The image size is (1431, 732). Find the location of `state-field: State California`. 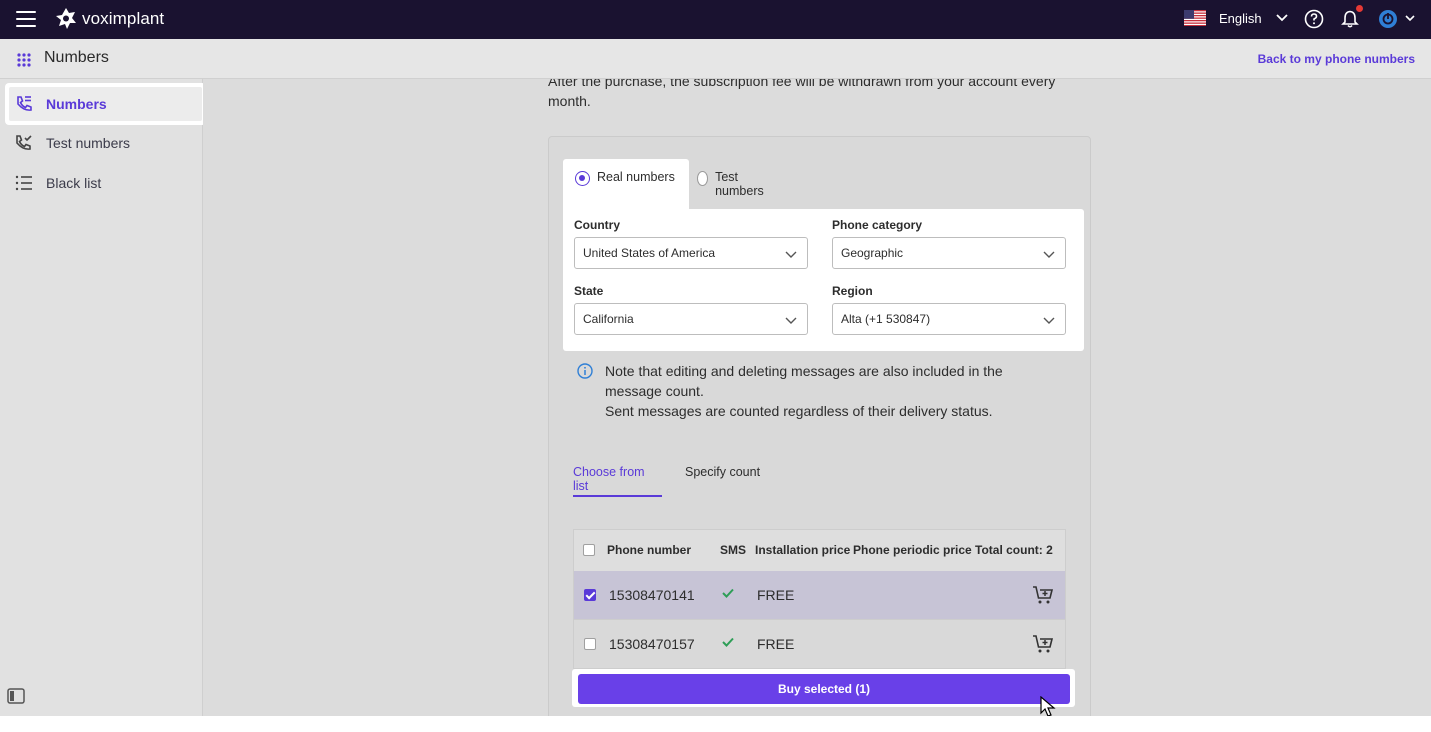

state-field: State California is located at coordinates (691, 309).